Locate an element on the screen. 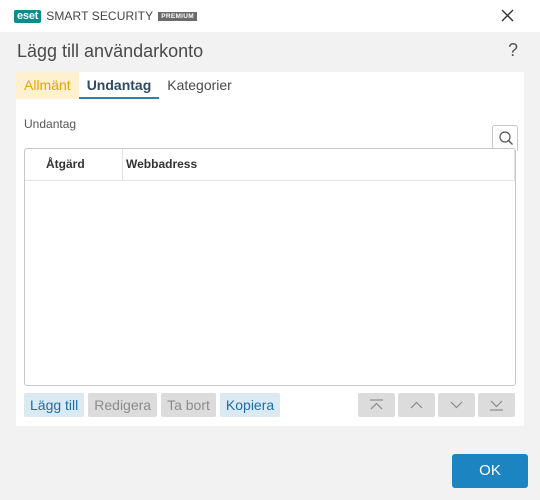 The height and width of the screenshot is (500, 540). move-down-button is located at coordinates (456, 405).